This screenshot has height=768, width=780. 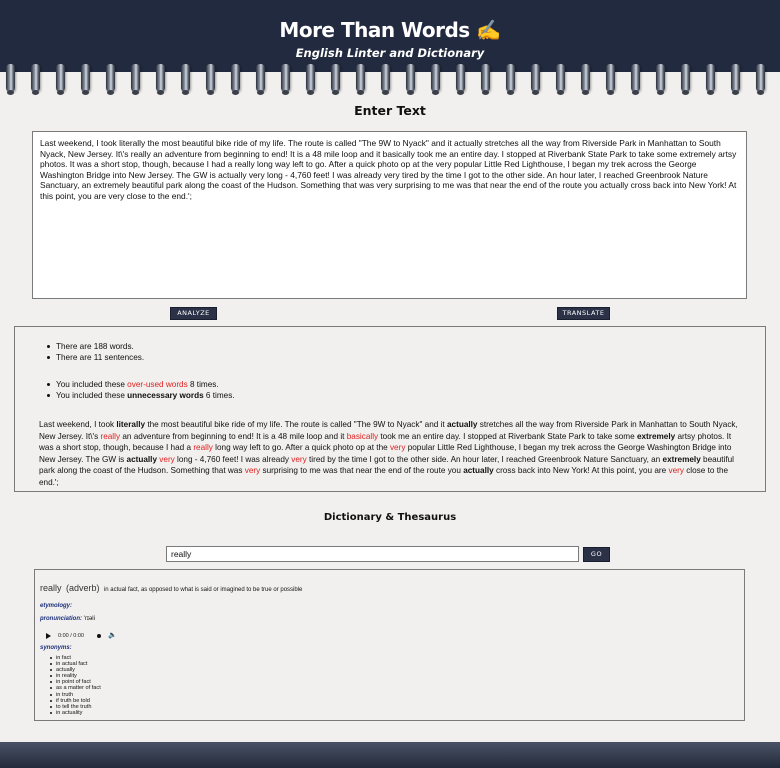 What do you see at coordinates (48, 635) in the screenshot?
I see `play-icon` at bounding box center [48, 635].